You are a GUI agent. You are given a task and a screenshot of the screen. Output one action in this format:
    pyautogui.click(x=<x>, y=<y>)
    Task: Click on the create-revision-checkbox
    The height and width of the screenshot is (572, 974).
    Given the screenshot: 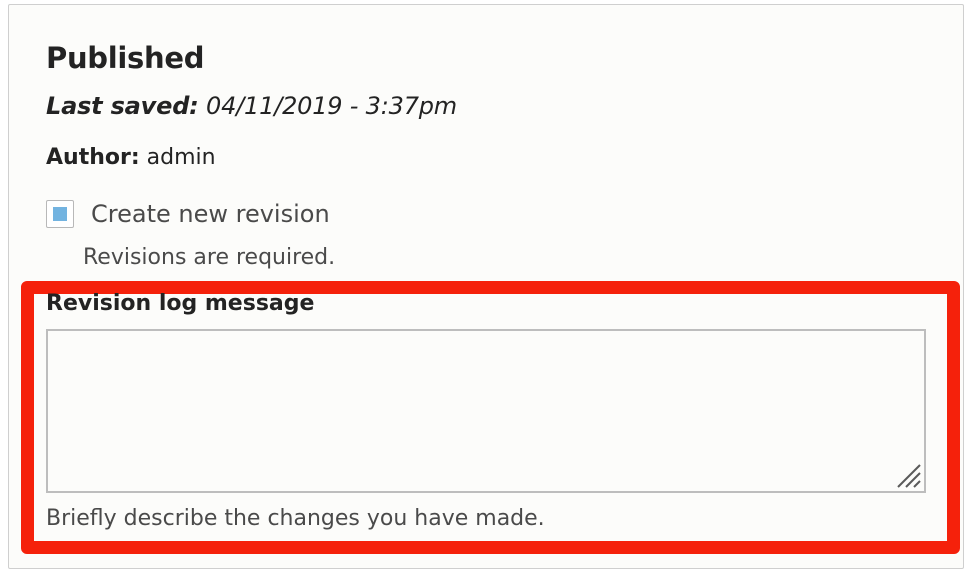 What is the action you would take?
    pyautogui.click(x=60, y=214)
    